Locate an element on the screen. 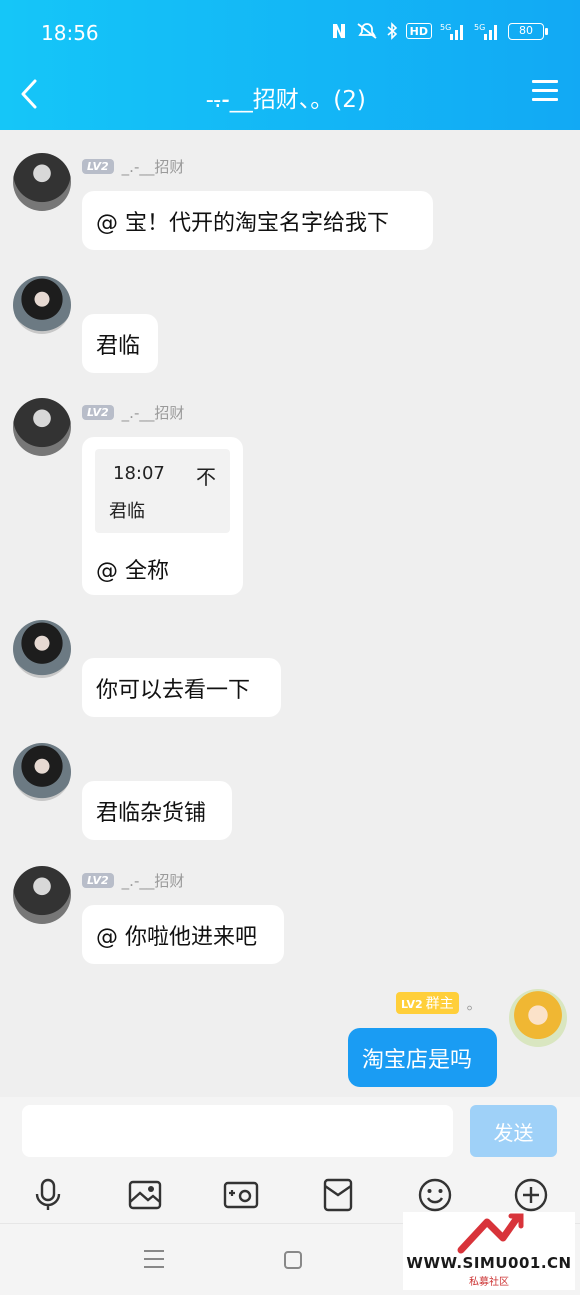  chat-title: ̵.̵-̵__招财、。(2) is located at coordinates (290, 100).